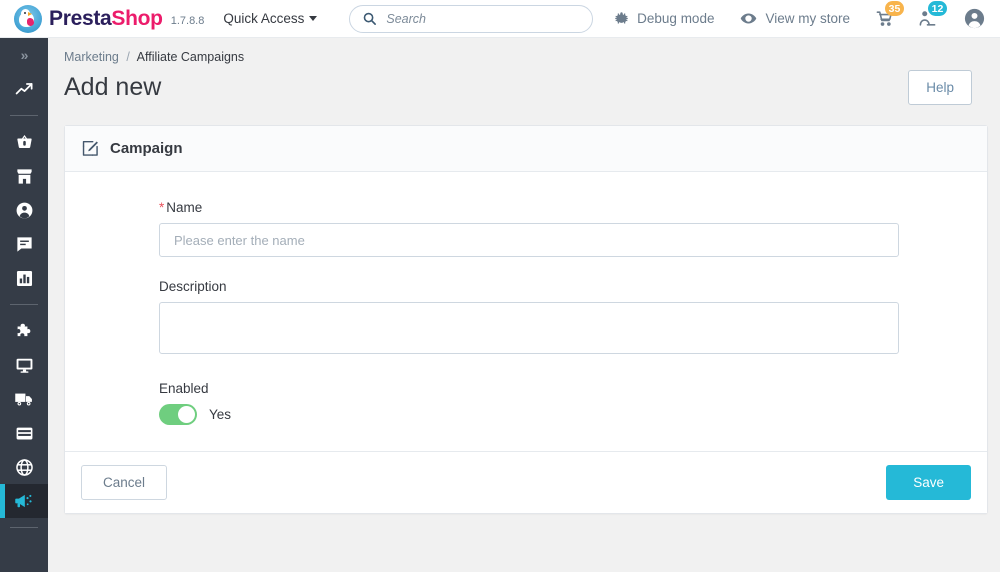  I want to click on edit-pencil-icon, so click(90, 148).